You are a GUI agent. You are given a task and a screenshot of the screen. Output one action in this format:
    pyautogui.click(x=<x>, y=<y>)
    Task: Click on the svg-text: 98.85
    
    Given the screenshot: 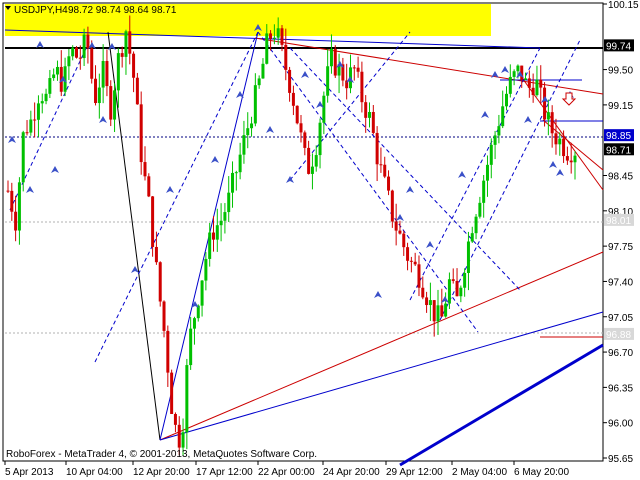 What is the action you would take?
    pyautogui.click(x=618, y=136)
    